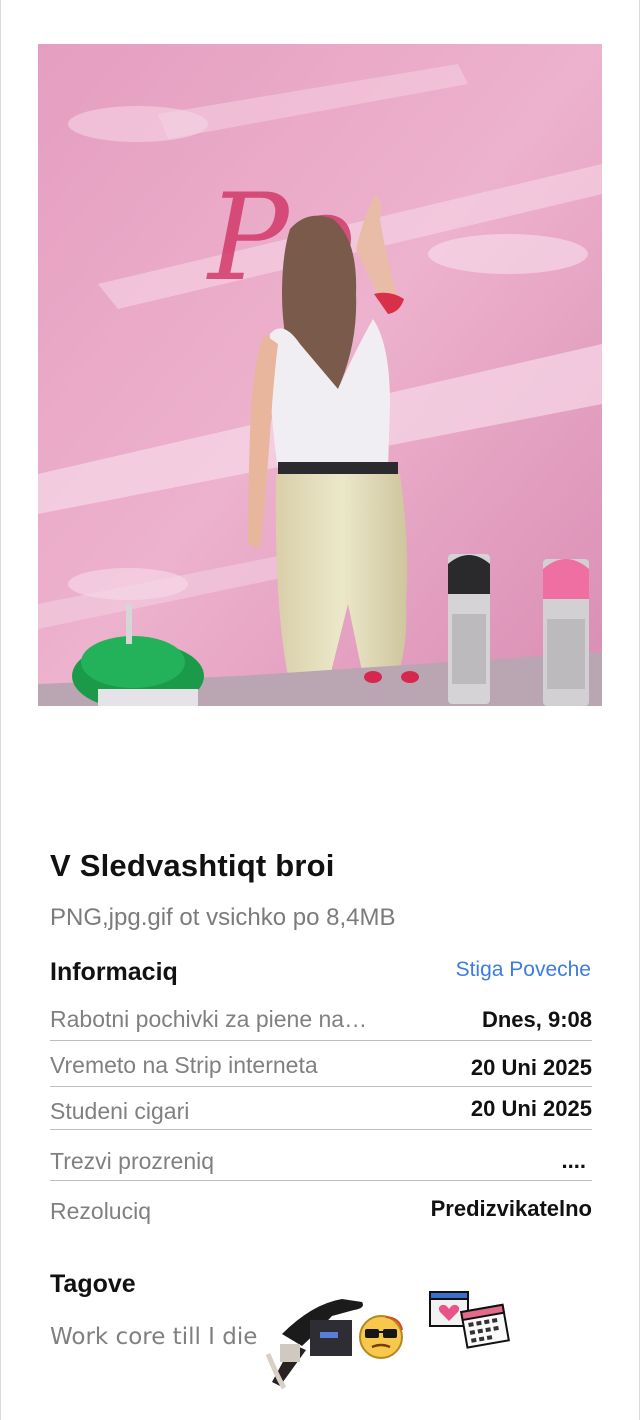  I want to click on info-row: Rabotni pochivki za piene na… Dnes, 9:08, so click(321, 1026).